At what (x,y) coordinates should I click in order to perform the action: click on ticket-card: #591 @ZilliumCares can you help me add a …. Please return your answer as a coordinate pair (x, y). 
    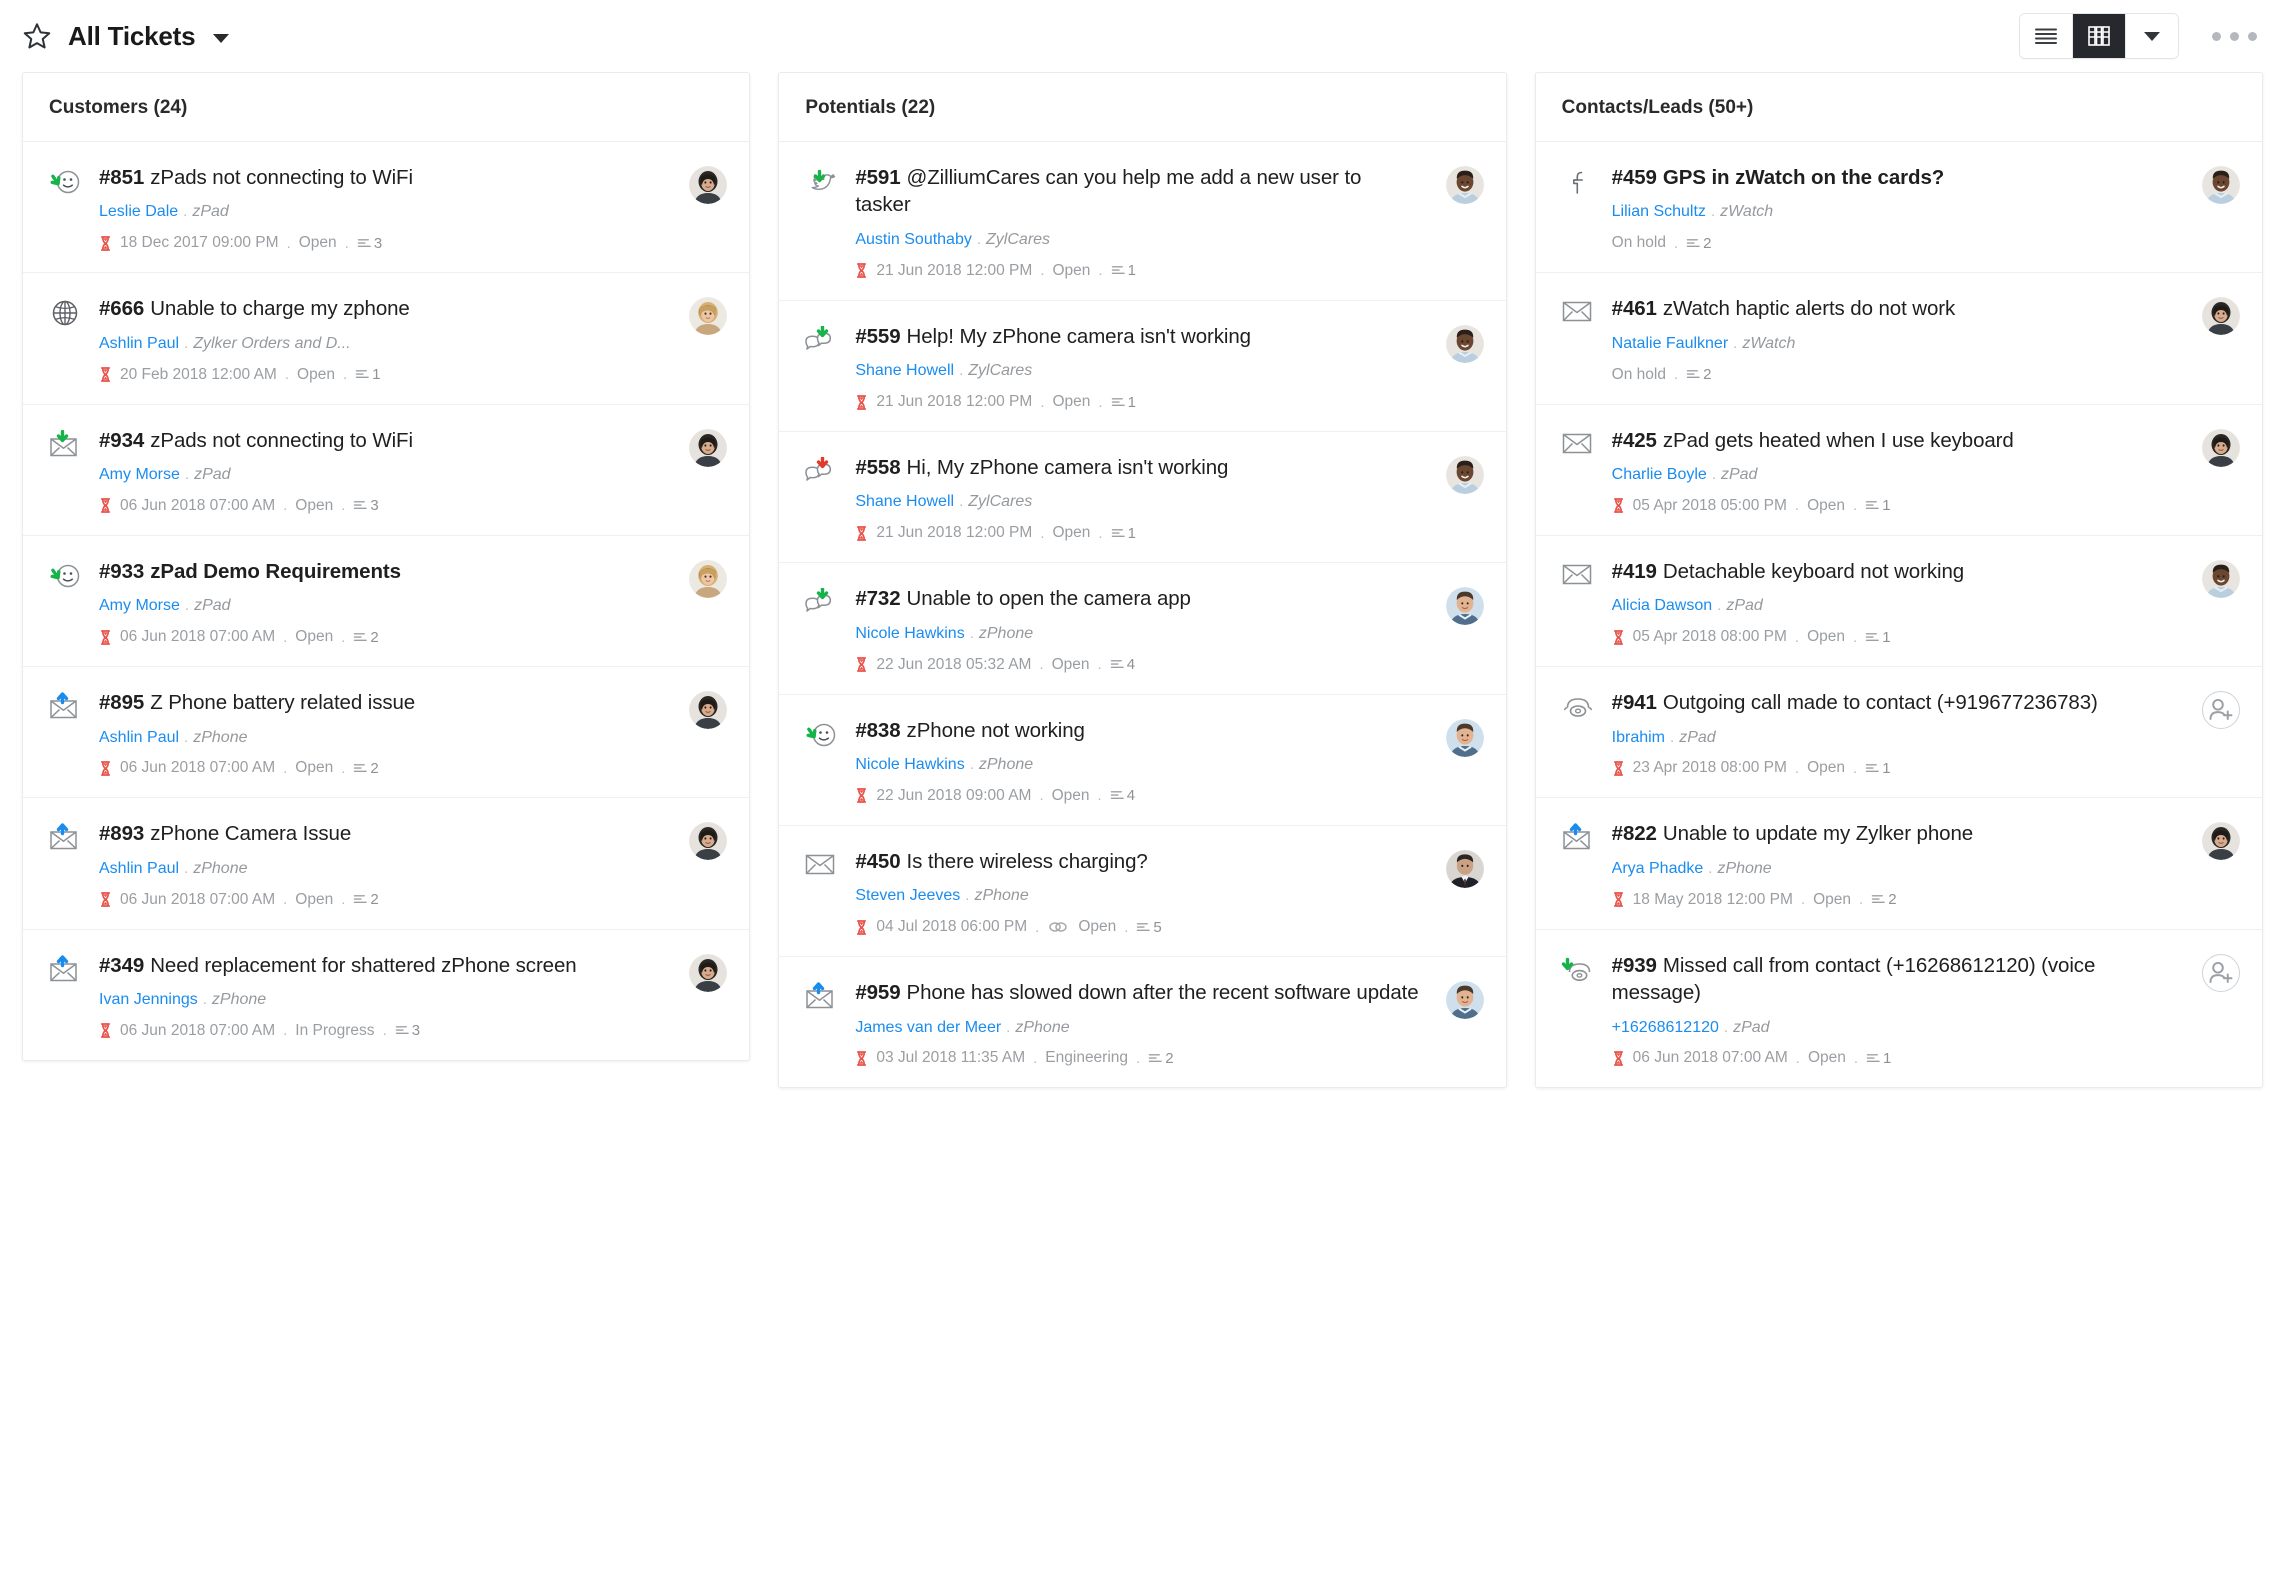
    Looking at the image, I should click on (1142, 221).